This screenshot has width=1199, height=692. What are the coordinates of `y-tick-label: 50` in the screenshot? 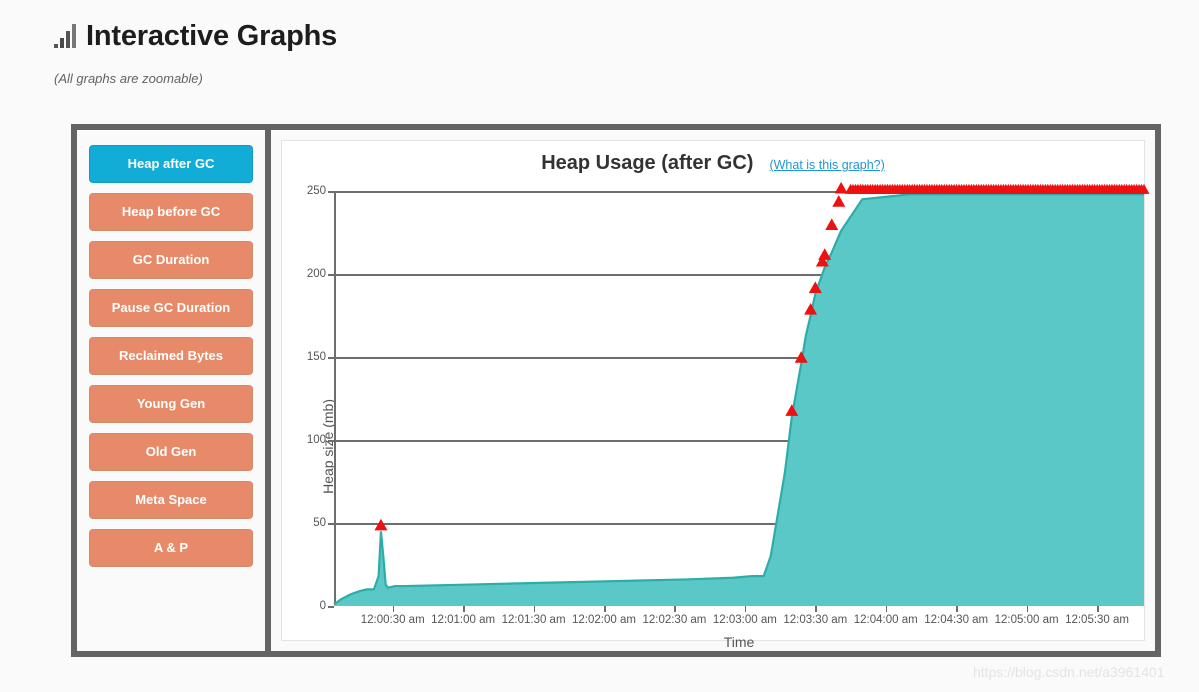 It's located at (319, 523).